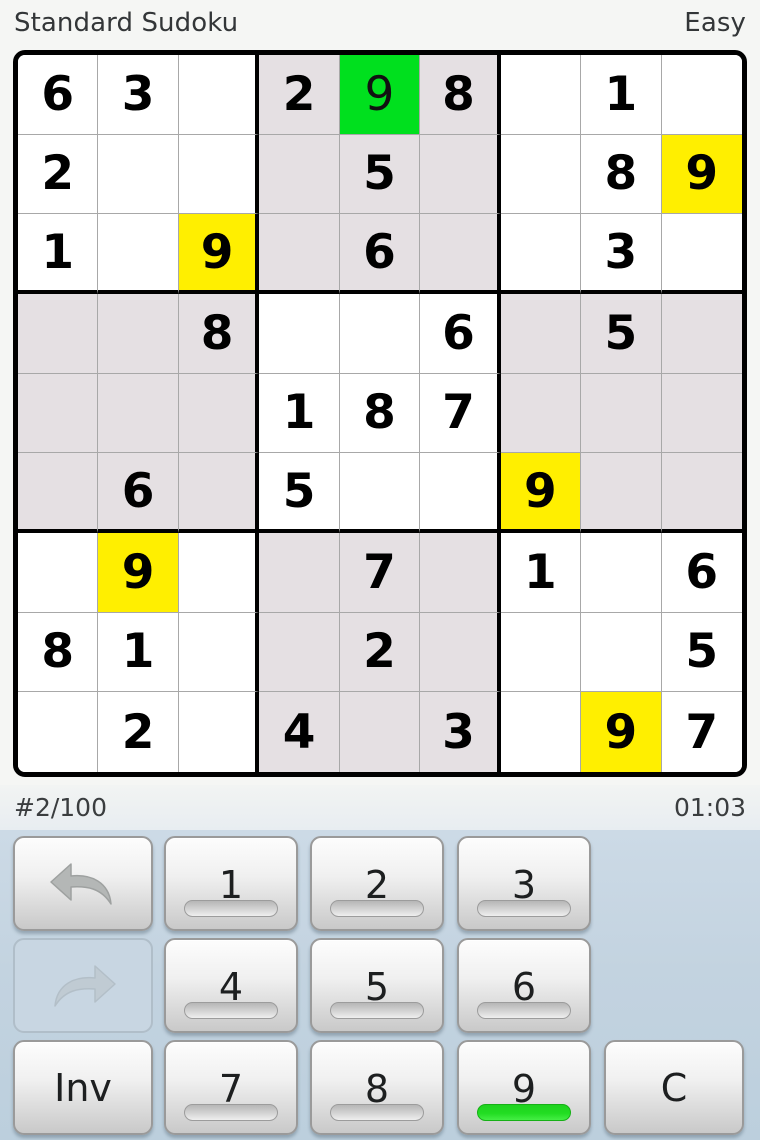 The image size is (760, 1140). I want to click on digit-button-4: 4, so click(231, 985).